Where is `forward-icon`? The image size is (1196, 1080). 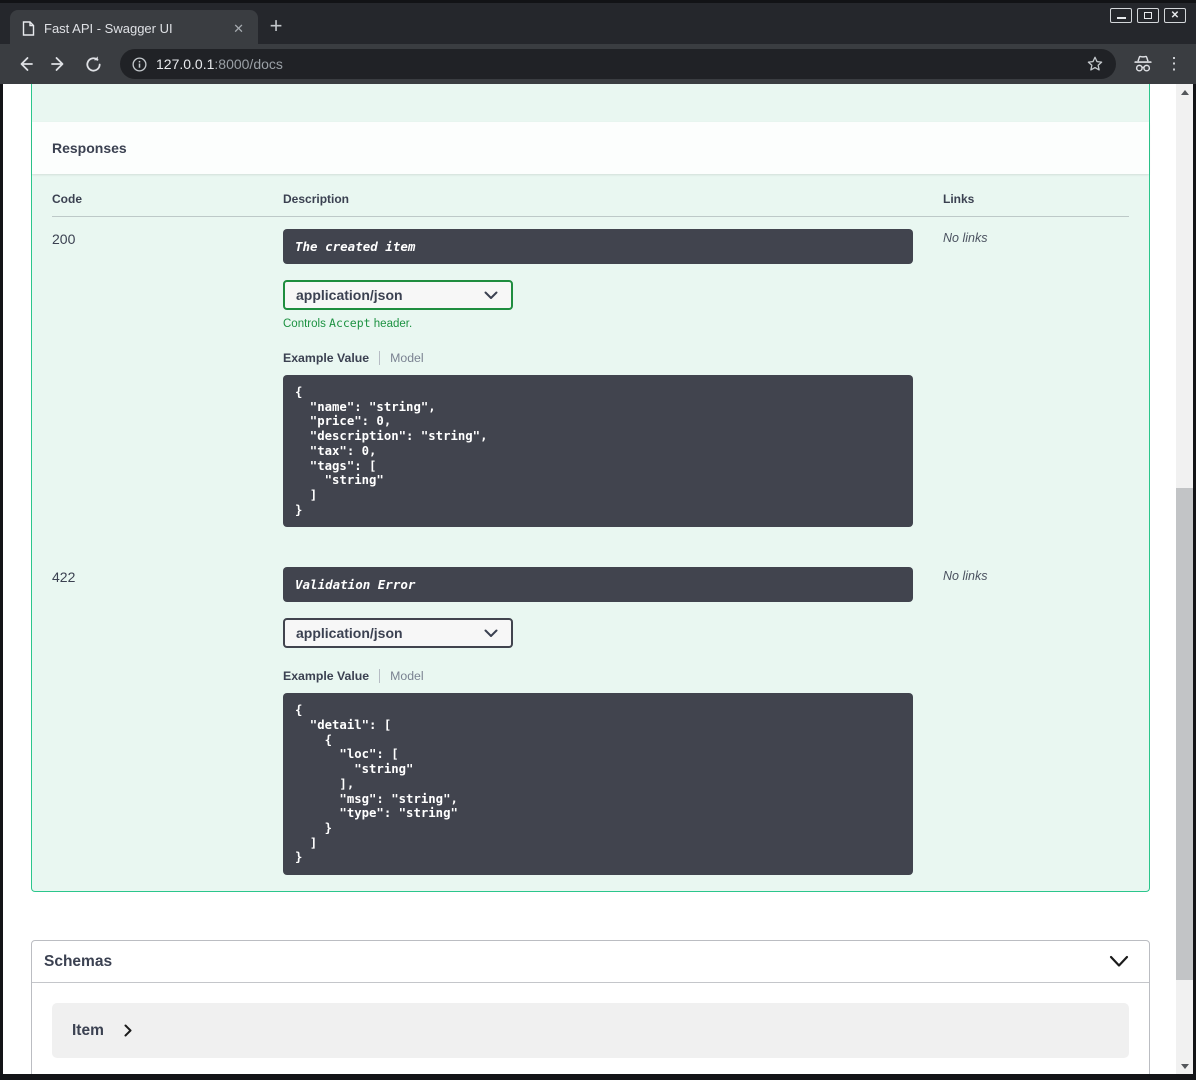
forward-icon is located at coordinates (57, 64).